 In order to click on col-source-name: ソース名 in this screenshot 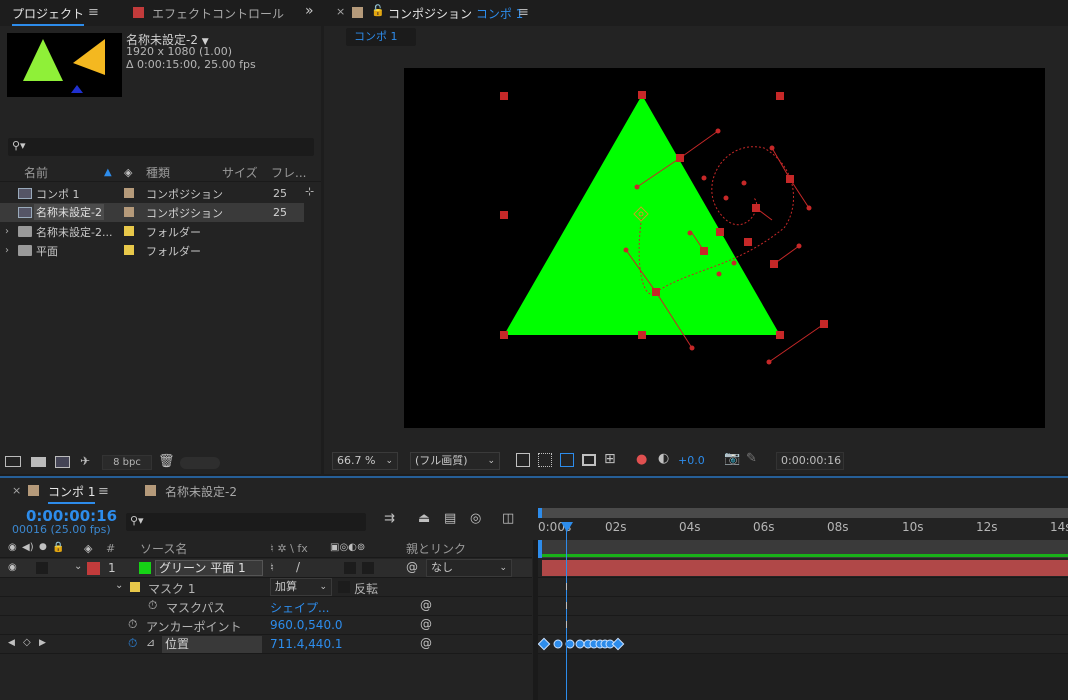, I will do `click(163, 549)`.